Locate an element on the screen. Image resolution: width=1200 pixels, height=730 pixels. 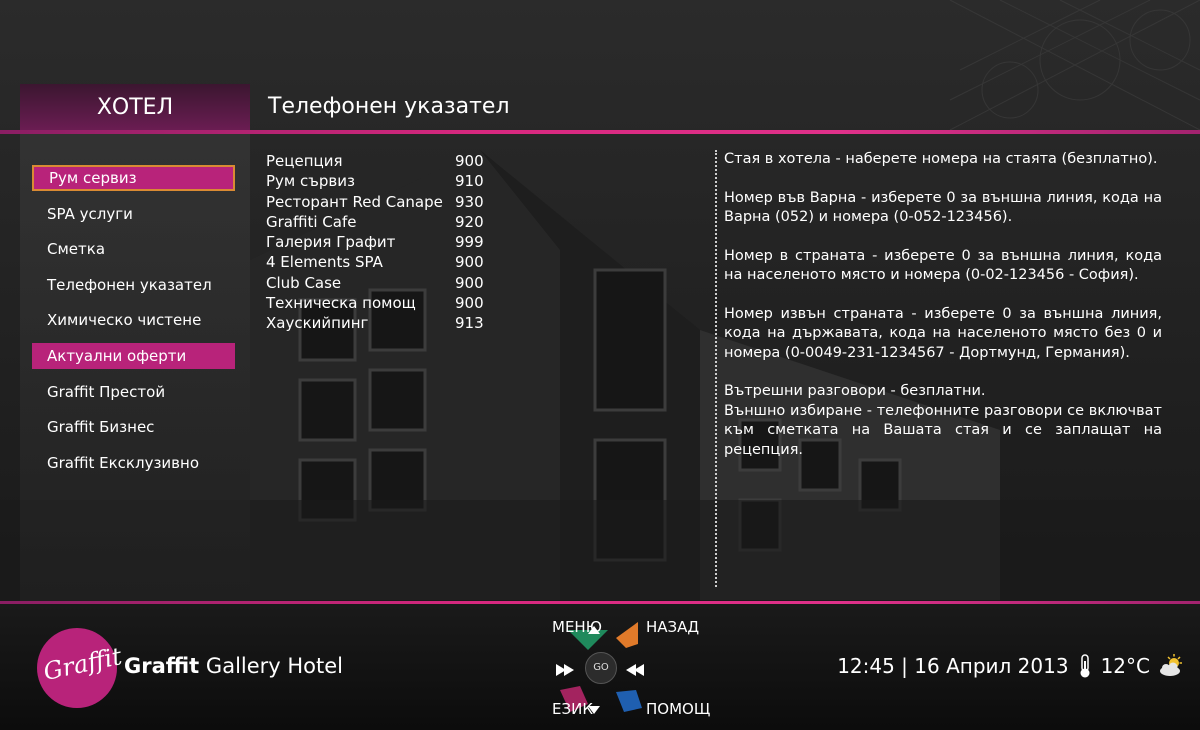
status-bar: 12:45 | 16 Април 2013 12°C is located at coordinates (1011, 666).